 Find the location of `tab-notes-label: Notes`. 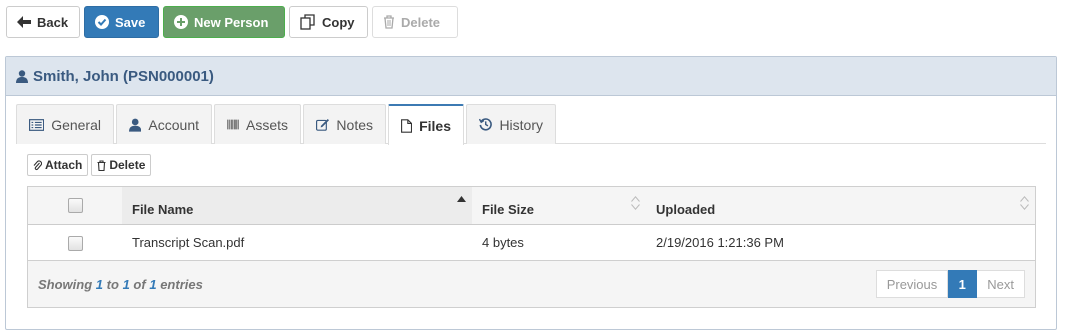

tab-notes-label: Notes is located at coordinates (354, 124).